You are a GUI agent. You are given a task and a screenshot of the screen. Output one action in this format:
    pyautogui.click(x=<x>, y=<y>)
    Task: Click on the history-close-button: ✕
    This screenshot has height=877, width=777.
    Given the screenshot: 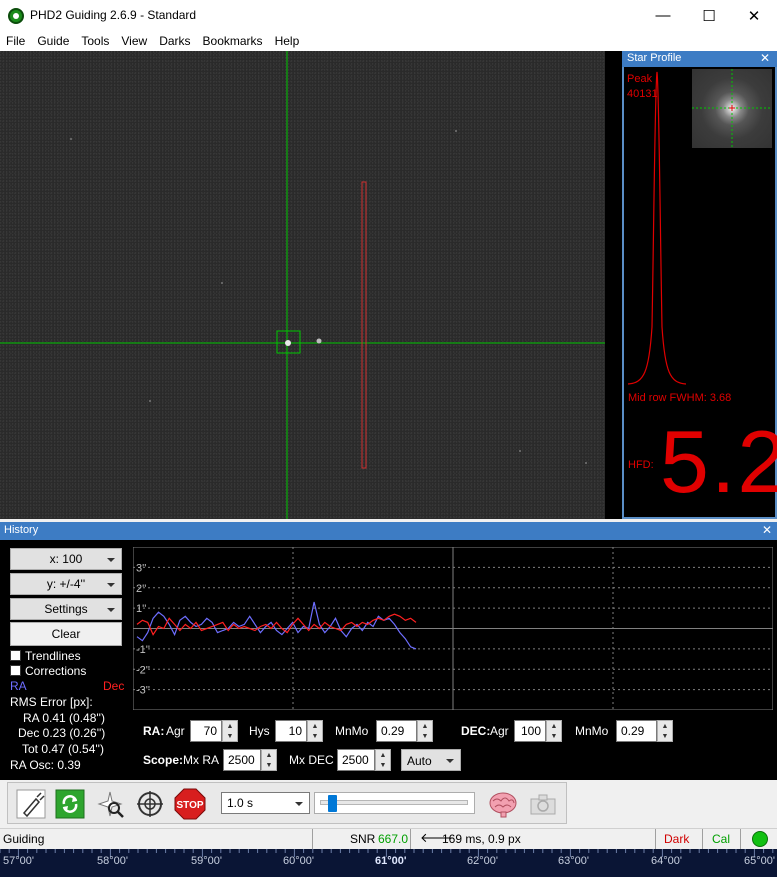 What is the action you would take?
    pyautogui.click(x=767, y=530)
    